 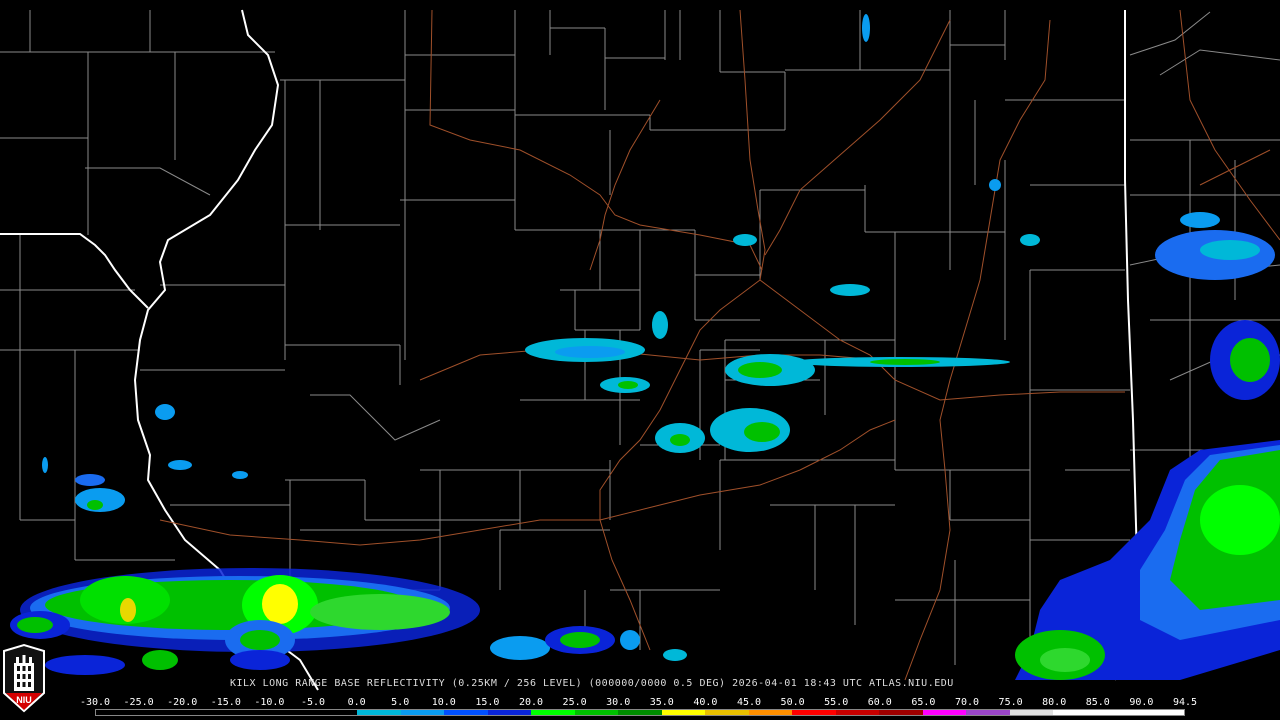 I want to click on reflectivity-color-scale, so click(x=640, y=712).